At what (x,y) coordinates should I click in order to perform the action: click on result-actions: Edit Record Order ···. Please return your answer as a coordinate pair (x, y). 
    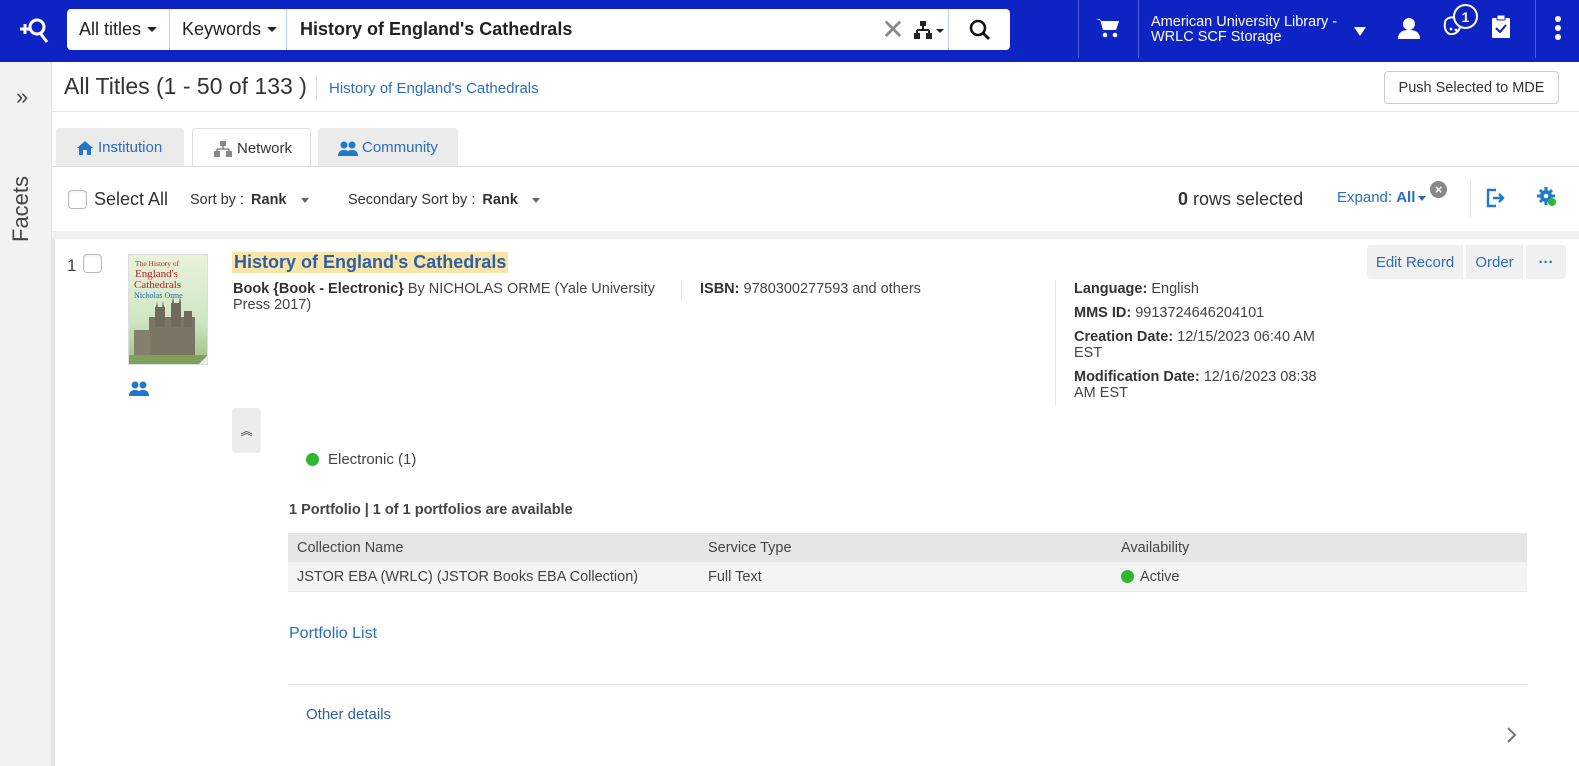
    Looking at the image, I should click on (1466, 262).